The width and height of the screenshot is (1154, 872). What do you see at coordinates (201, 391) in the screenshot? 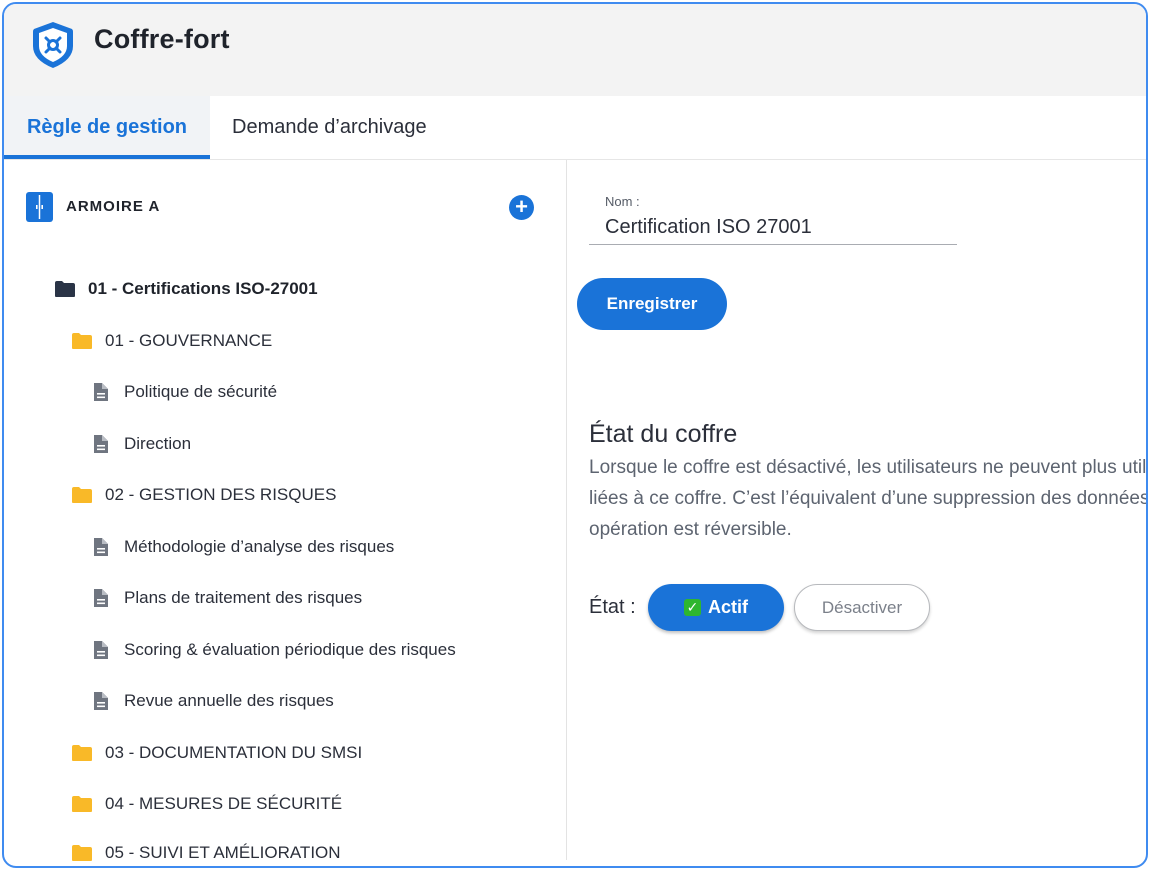
I see `tree-item-label: Politique de sécurité` at bounding box center [201, 391].